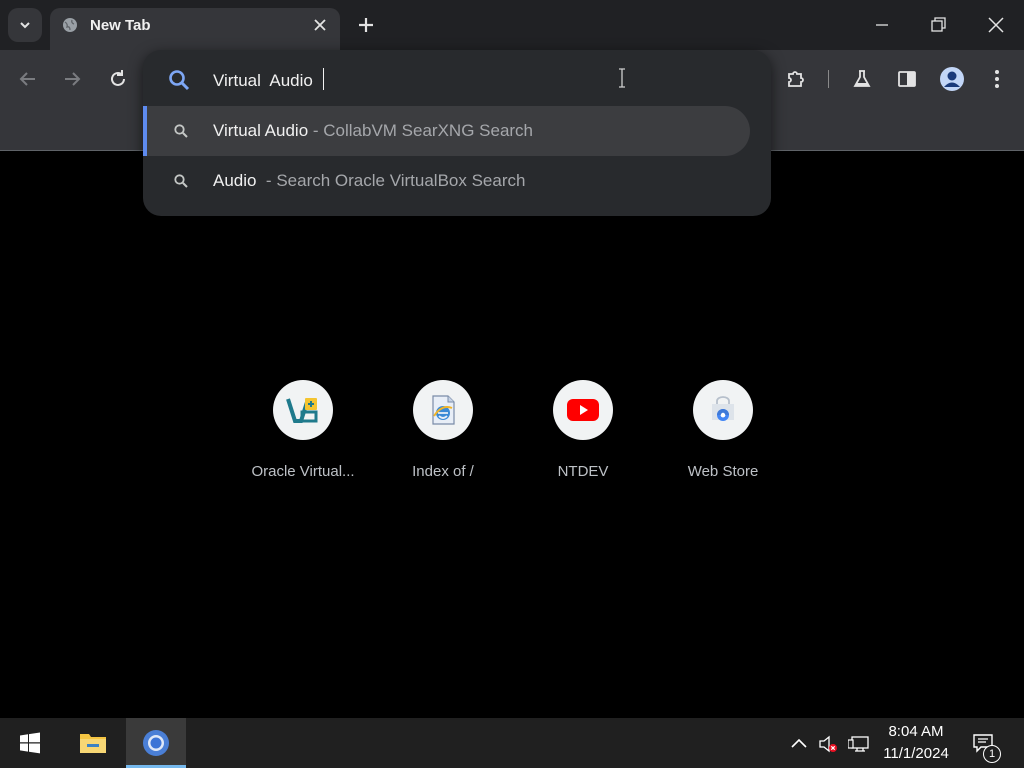  What do you see at coordinates (796, 79) in the screenshot?
I see `extensions-icon` at bounding box center [796, 79].